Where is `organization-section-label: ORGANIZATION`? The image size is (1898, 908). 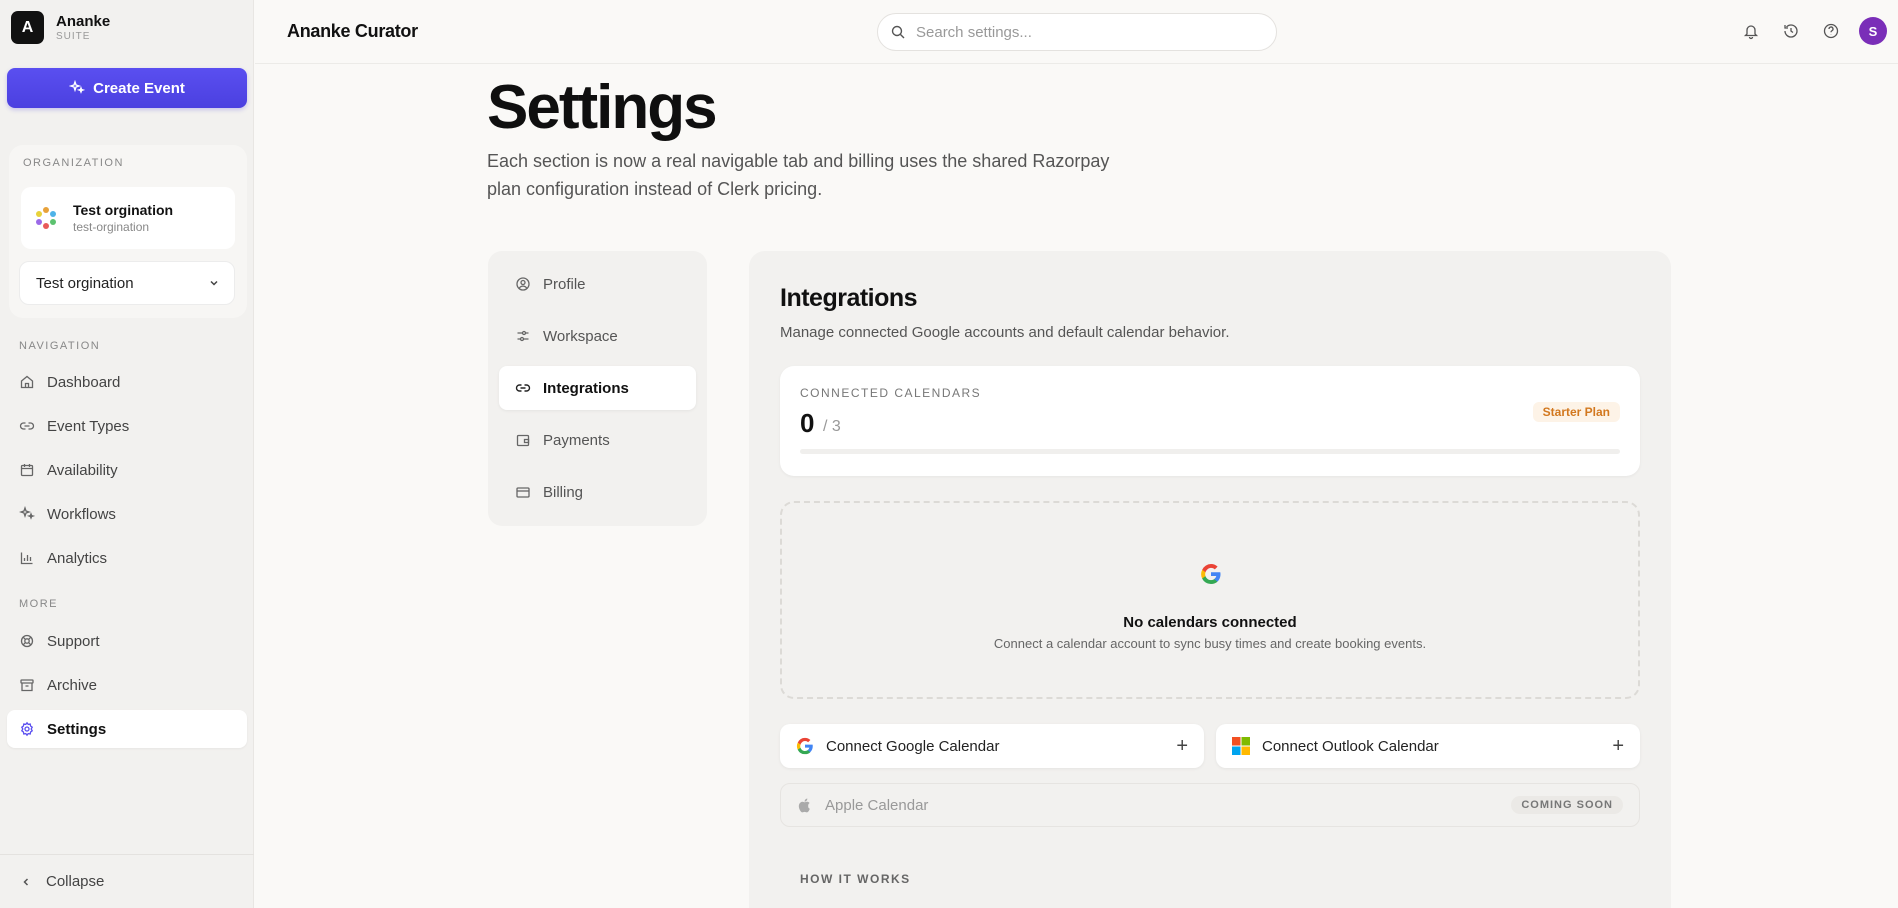 organization-section-label: ORGANIZATION is located at coordinates (73, 163).